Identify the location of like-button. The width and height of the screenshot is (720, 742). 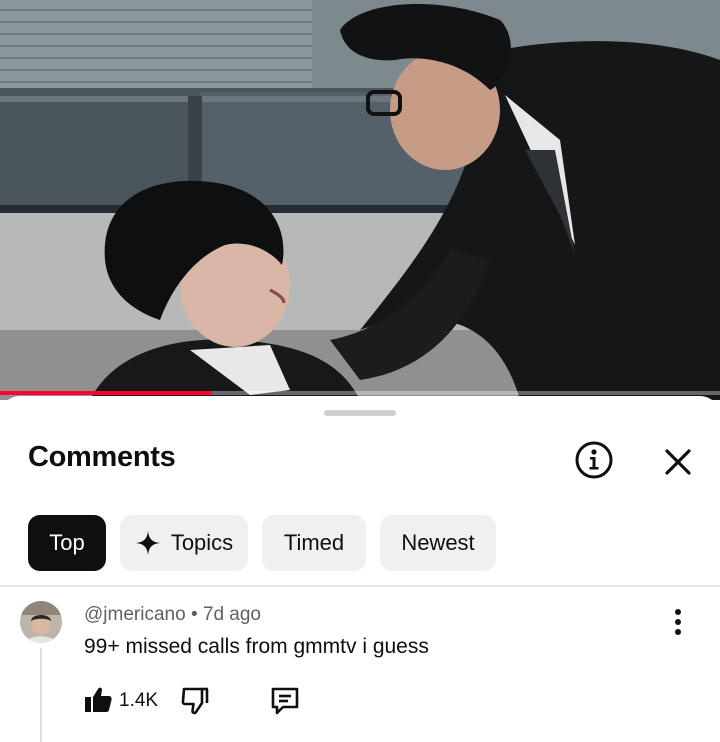
(98, 700).